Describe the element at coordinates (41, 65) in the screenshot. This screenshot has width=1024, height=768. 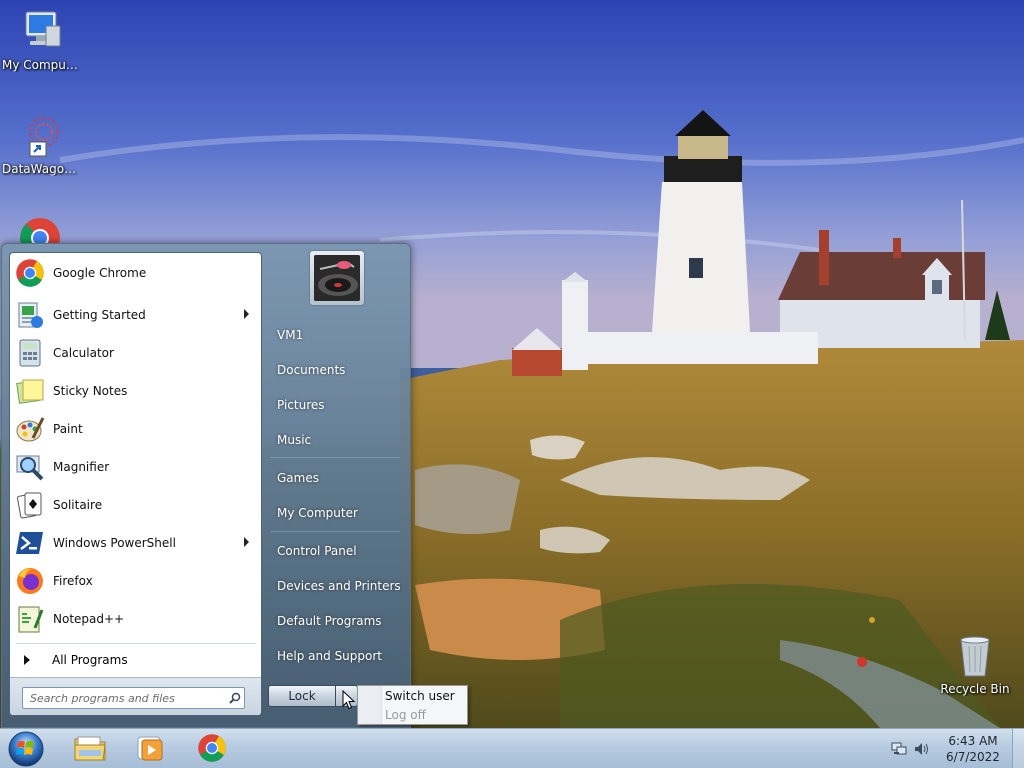
I see `desktop-icon-label: My Computer` at that location.